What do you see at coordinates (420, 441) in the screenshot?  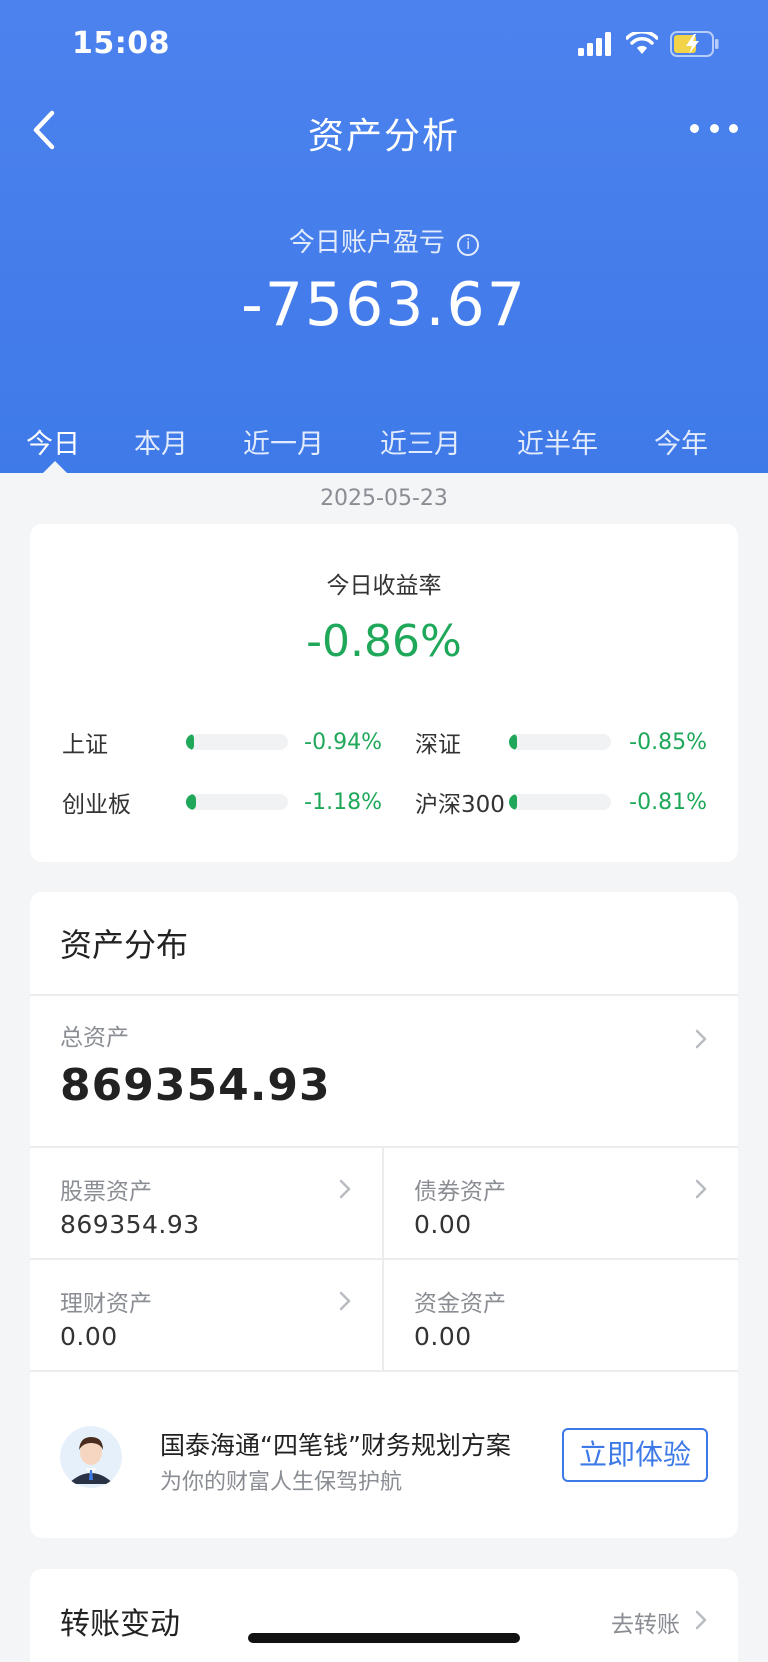 I see `tab-last-three-months: 近三月` at bounding box center [420, 441].